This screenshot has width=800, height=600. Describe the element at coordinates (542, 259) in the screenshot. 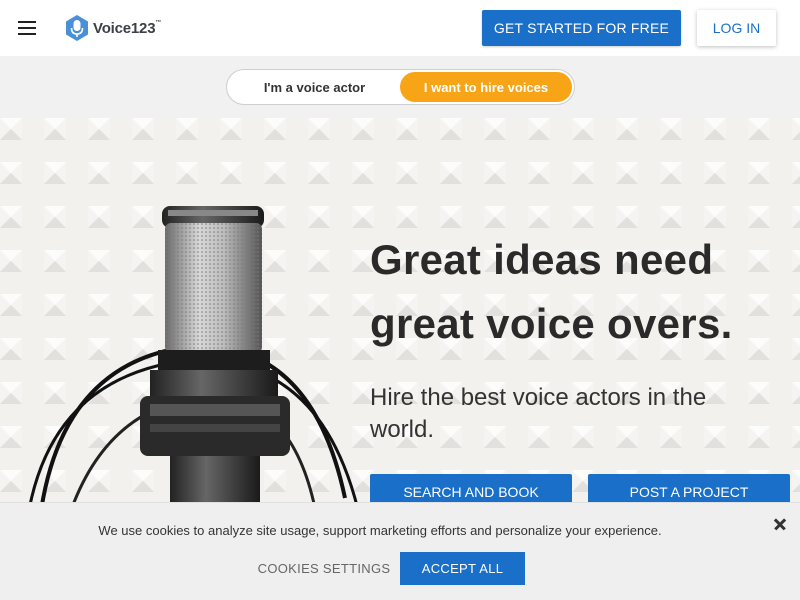

I see `hero-title-line1: Great ideas need` at that location.